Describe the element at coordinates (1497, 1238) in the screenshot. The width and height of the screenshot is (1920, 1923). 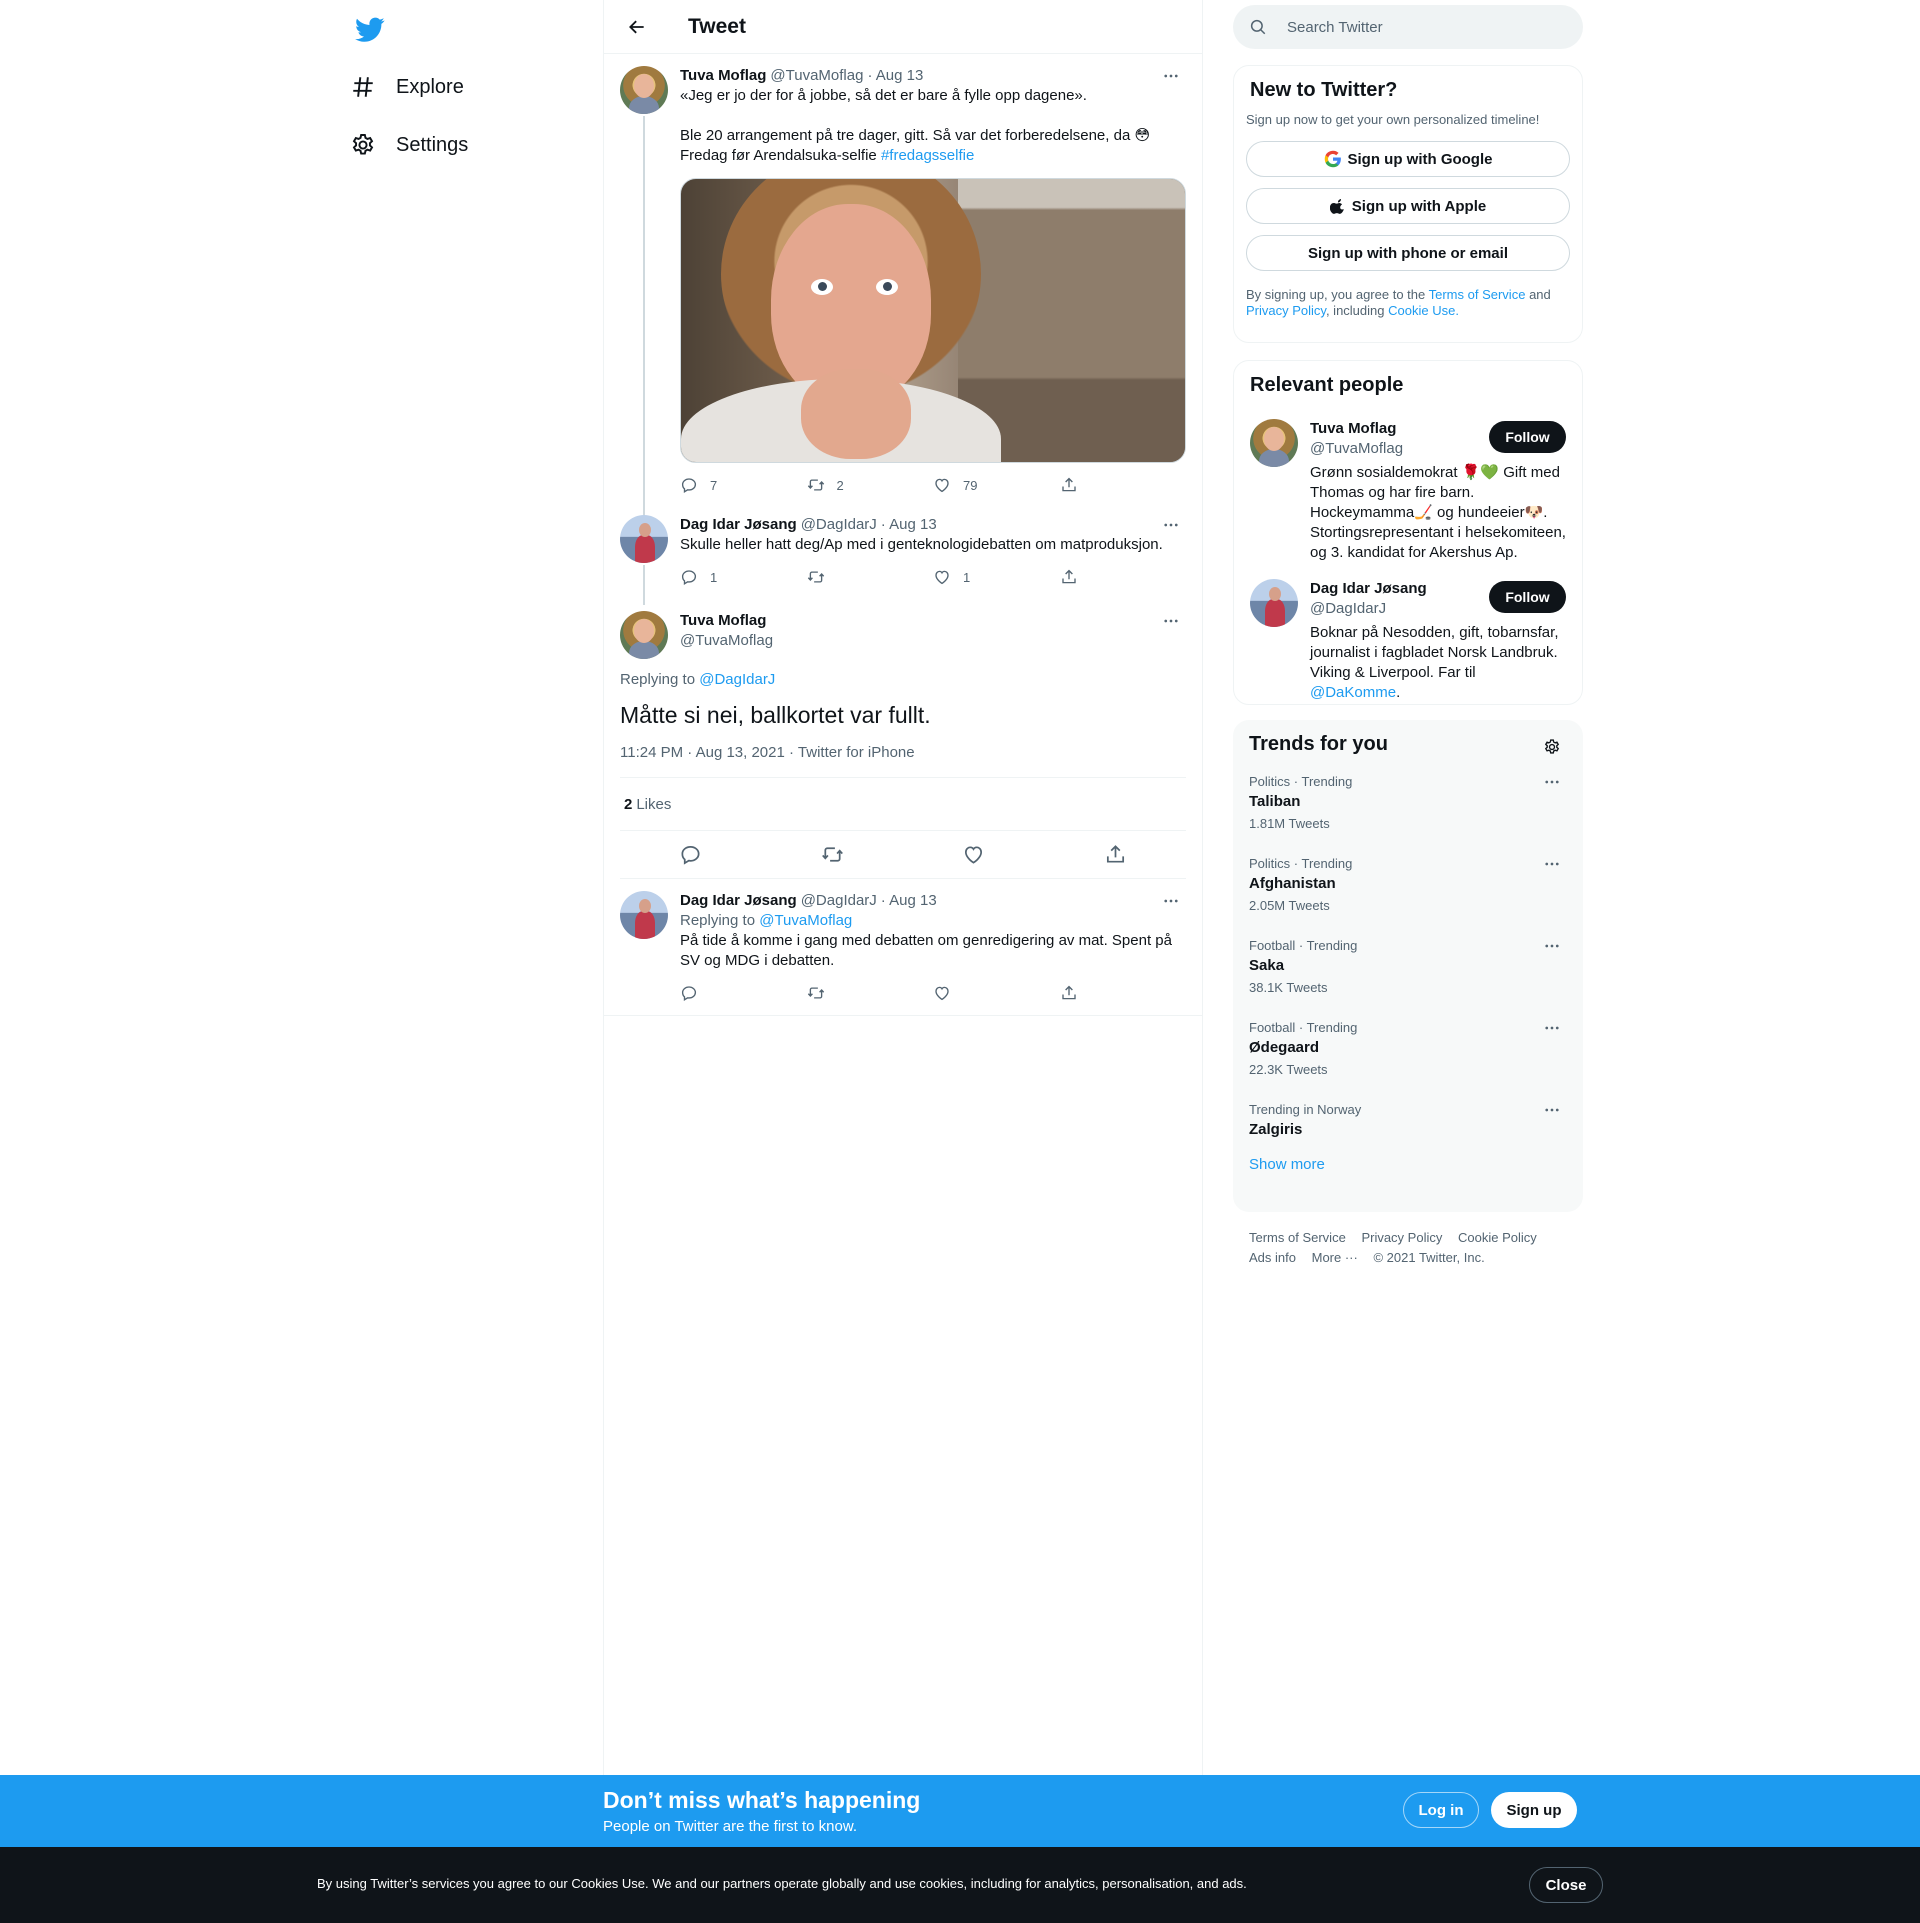
I see `footer-cookie-link: Cookie Policy` at that location.